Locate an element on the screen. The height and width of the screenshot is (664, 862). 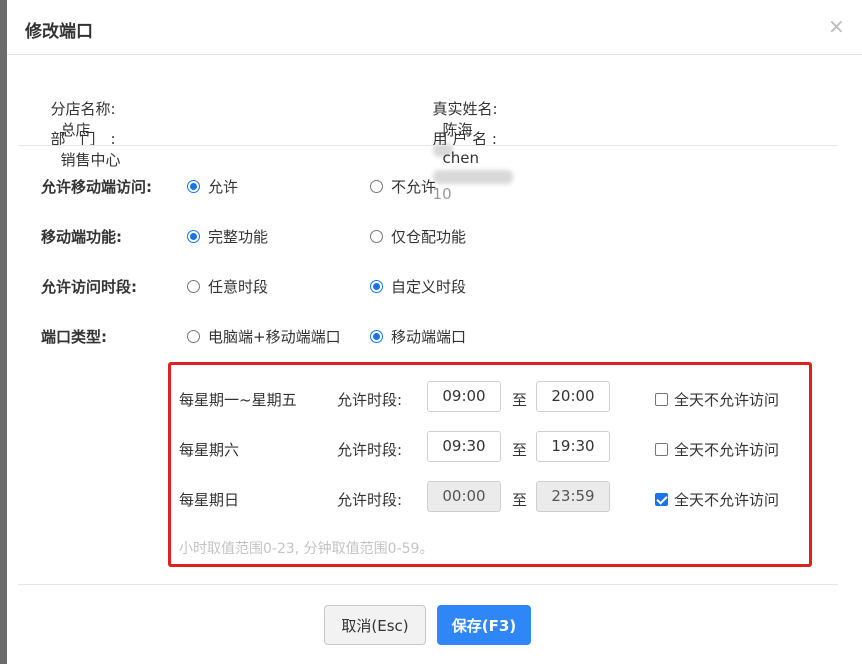
radio-mobile-access-deny: 不允许 is located at coordinates (403, 186).